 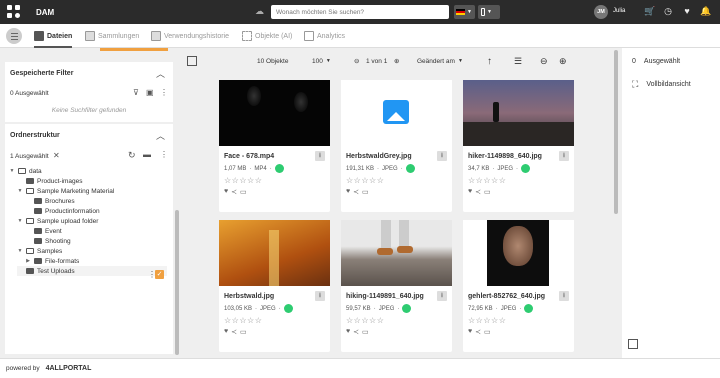 I want to click on tree-item-productinformation: Productinformation, so click(x=62, y=211).